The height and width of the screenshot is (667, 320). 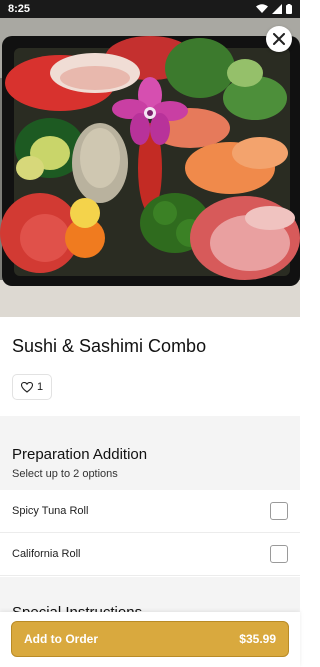 What do you see at coordinates (50, 511) in the screenshot?
I see `option-label: Spicy Tuna Roll` at bounding box center [50, 511].